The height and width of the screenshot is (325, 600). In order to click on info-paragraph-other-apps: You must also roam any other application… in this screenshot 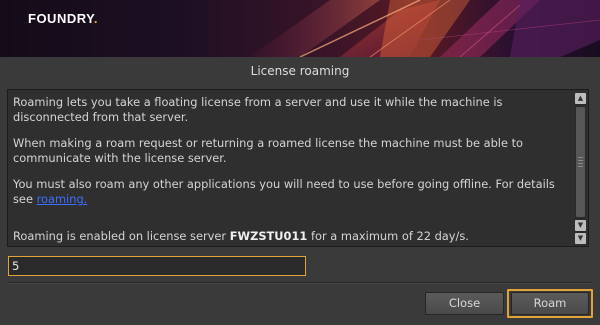, I will do `click(293, 192)`.